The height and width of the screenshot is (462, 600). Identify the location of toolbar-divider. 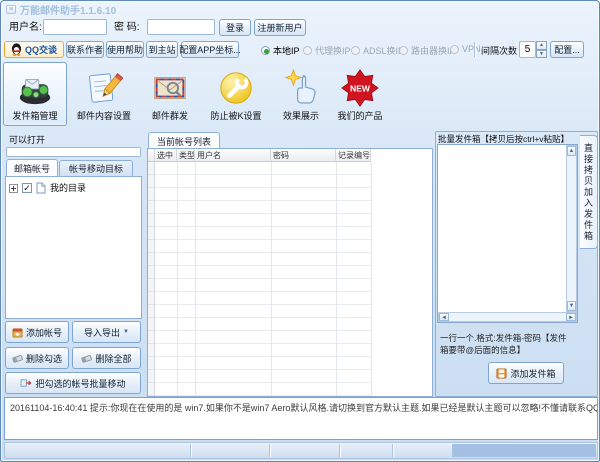
(474, 49).